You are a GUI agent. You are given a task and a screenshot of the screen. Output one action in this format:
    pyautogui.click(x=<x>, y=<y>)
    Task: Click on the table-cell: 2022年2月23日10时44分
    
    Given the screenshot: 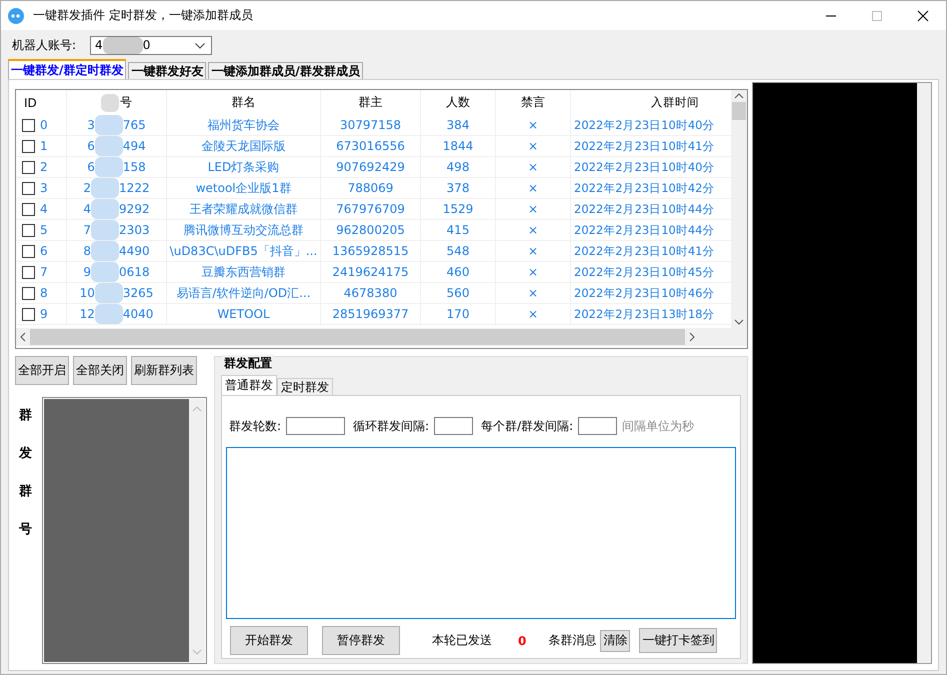 What is the action you would take?
    pyautogui.click(x=644, y=230)
    